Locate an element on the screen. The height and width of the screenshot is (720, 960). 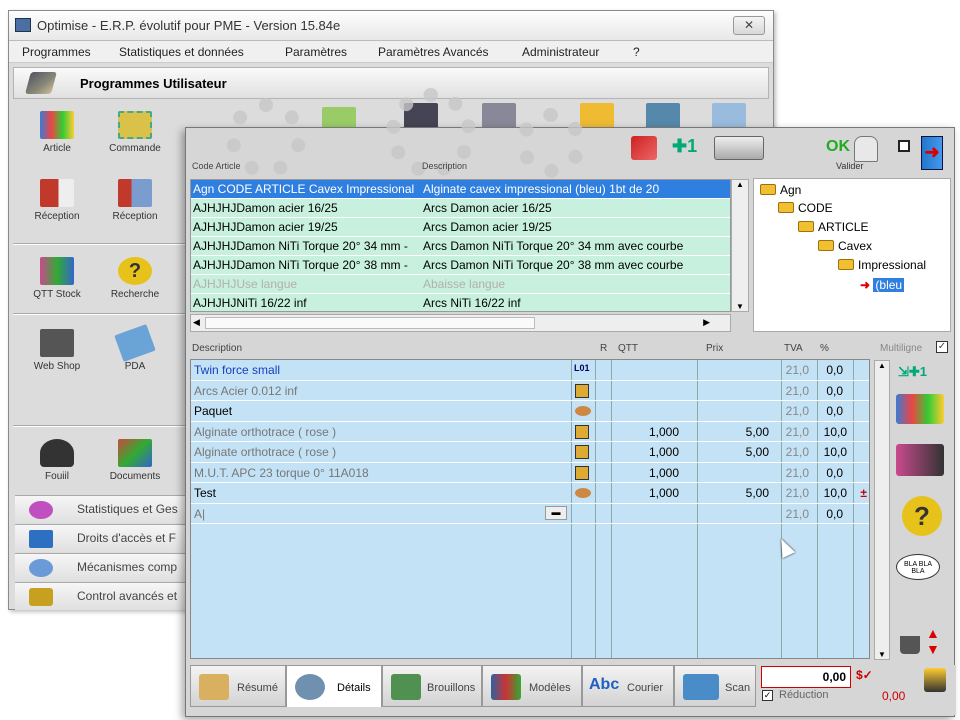
detective-icon is located at coordinates (920, 460).